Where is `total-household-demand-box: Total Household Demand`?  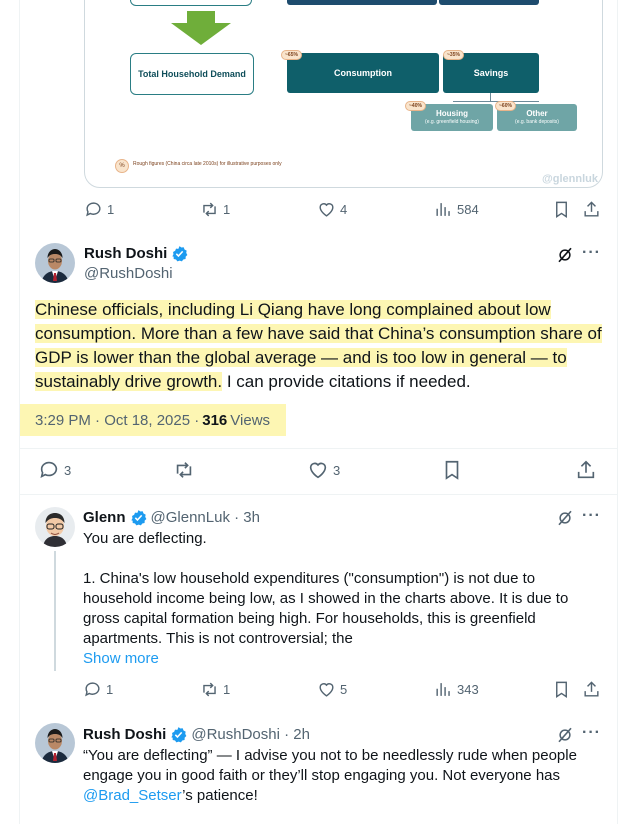
total-household-demand-box: Total Household Demand is located at coordinates (192, 74).